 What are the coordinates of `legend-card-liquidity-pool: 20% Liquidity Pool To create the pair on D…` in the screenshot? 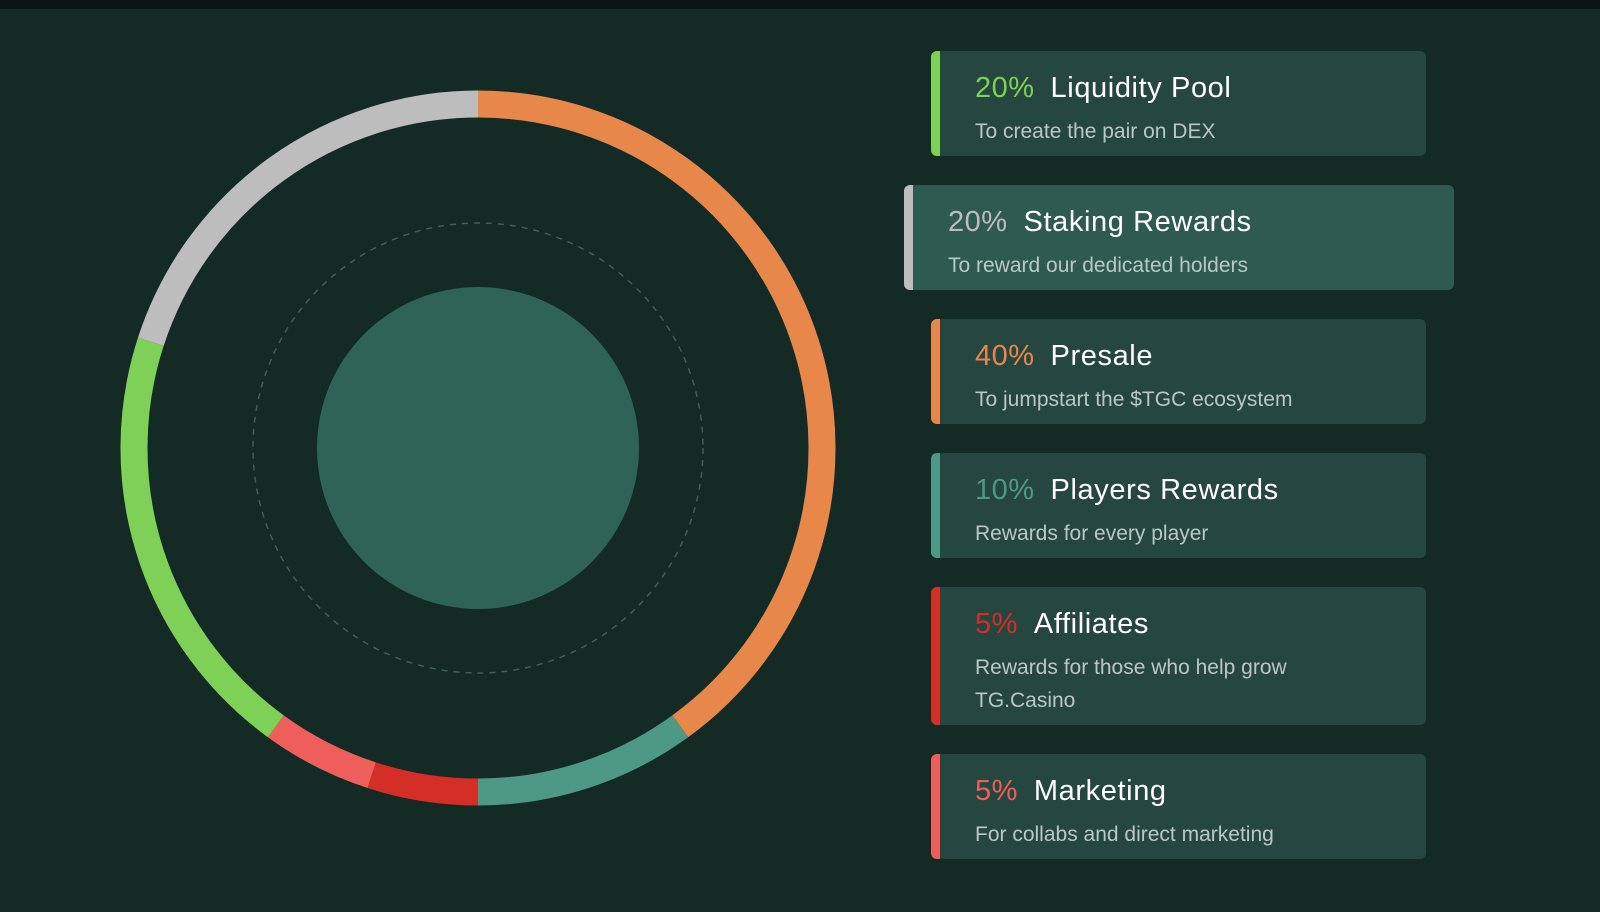 It's located at (1178, 103).